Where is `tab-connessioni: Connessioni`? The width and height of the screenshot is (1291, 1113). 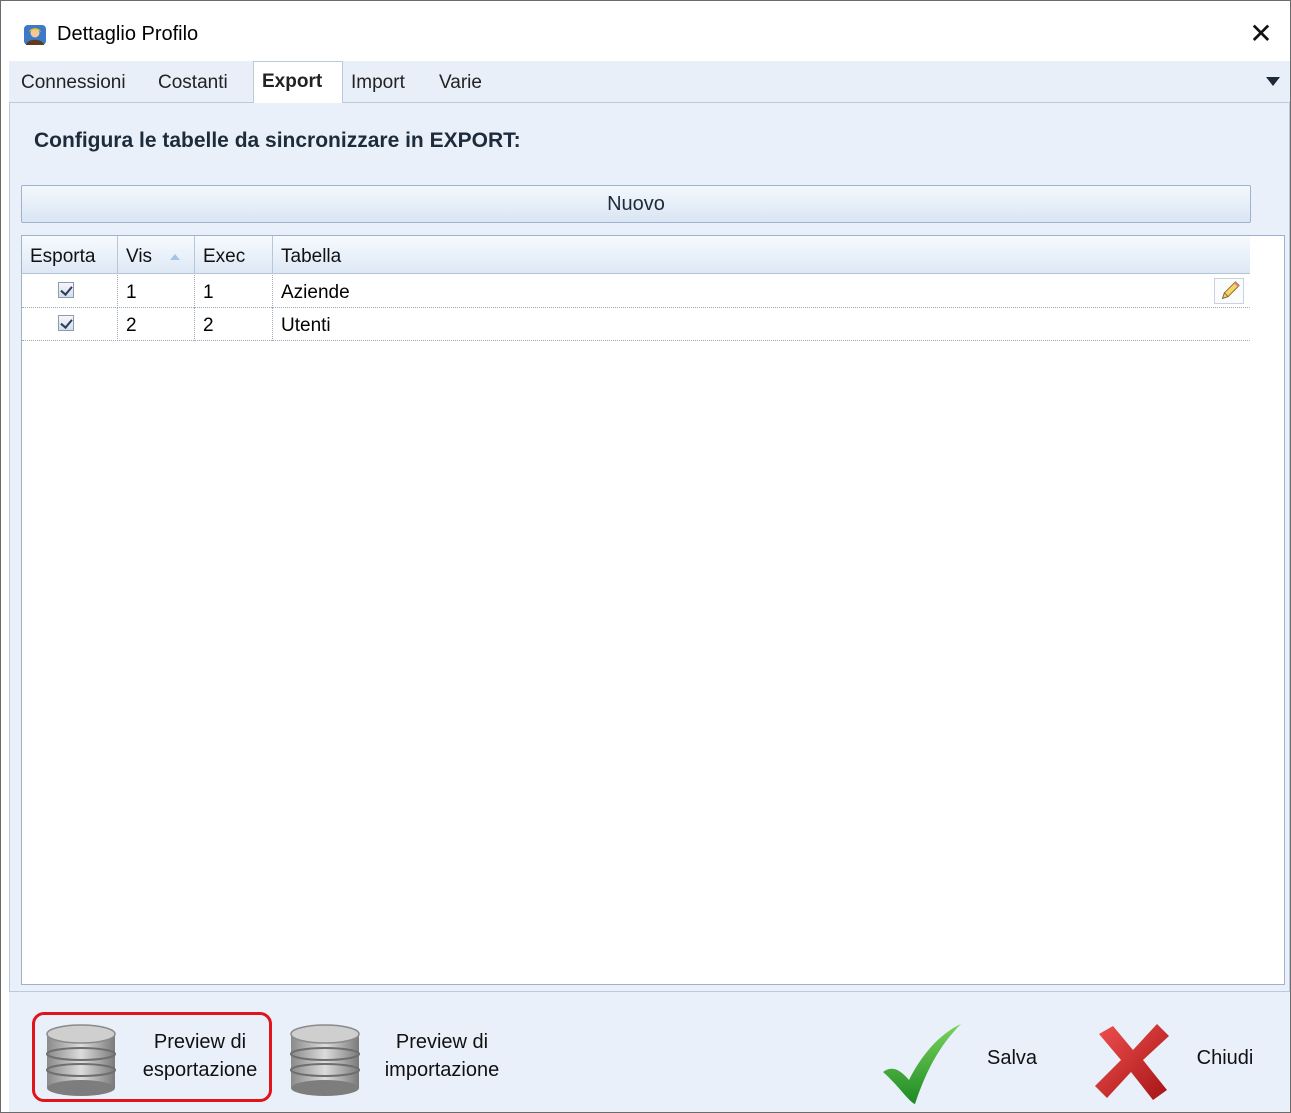
tab-connessioni: Connessioni is located at coordinates (73, 86).